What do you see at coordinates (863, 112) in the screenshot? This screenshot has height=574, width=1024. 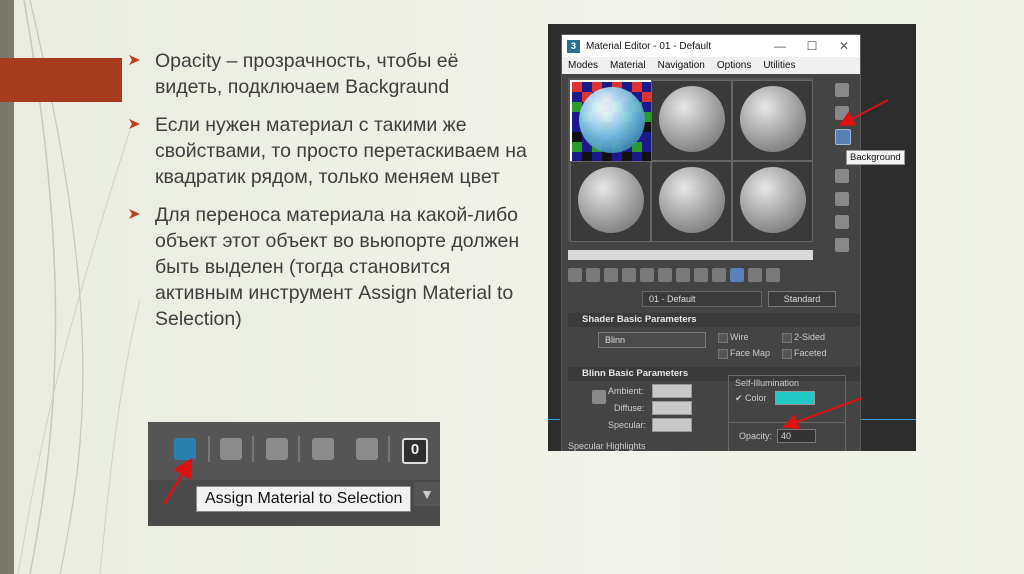 I see `arrow-to-background` at bounding box center [863, 112].